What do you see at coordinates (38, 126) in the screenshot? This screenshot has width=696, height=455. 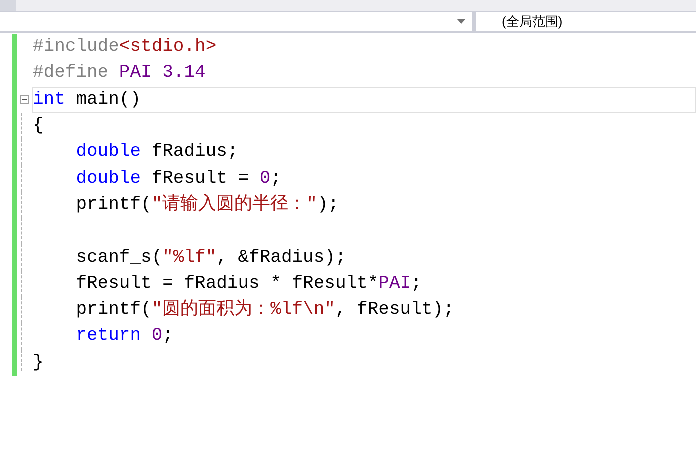 I see `code-line: {` at bounding box center [38, 126].